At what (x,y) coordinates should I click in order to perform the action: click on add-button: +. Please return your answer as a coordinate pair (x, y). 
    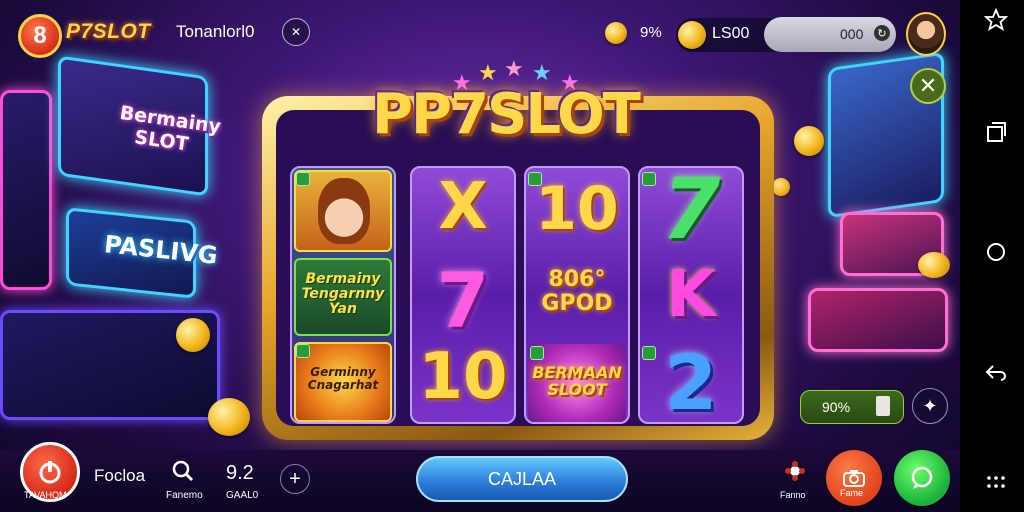
    Looking at the image, I should click on (295, 479).